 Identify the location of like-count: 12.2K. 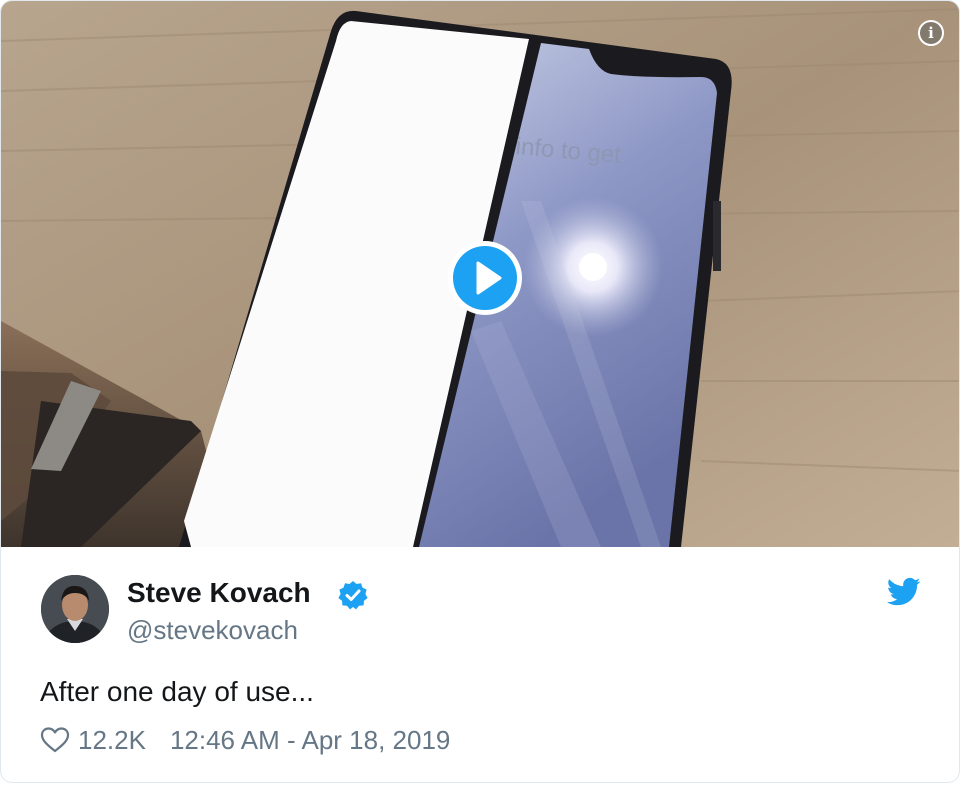
(112, 739).